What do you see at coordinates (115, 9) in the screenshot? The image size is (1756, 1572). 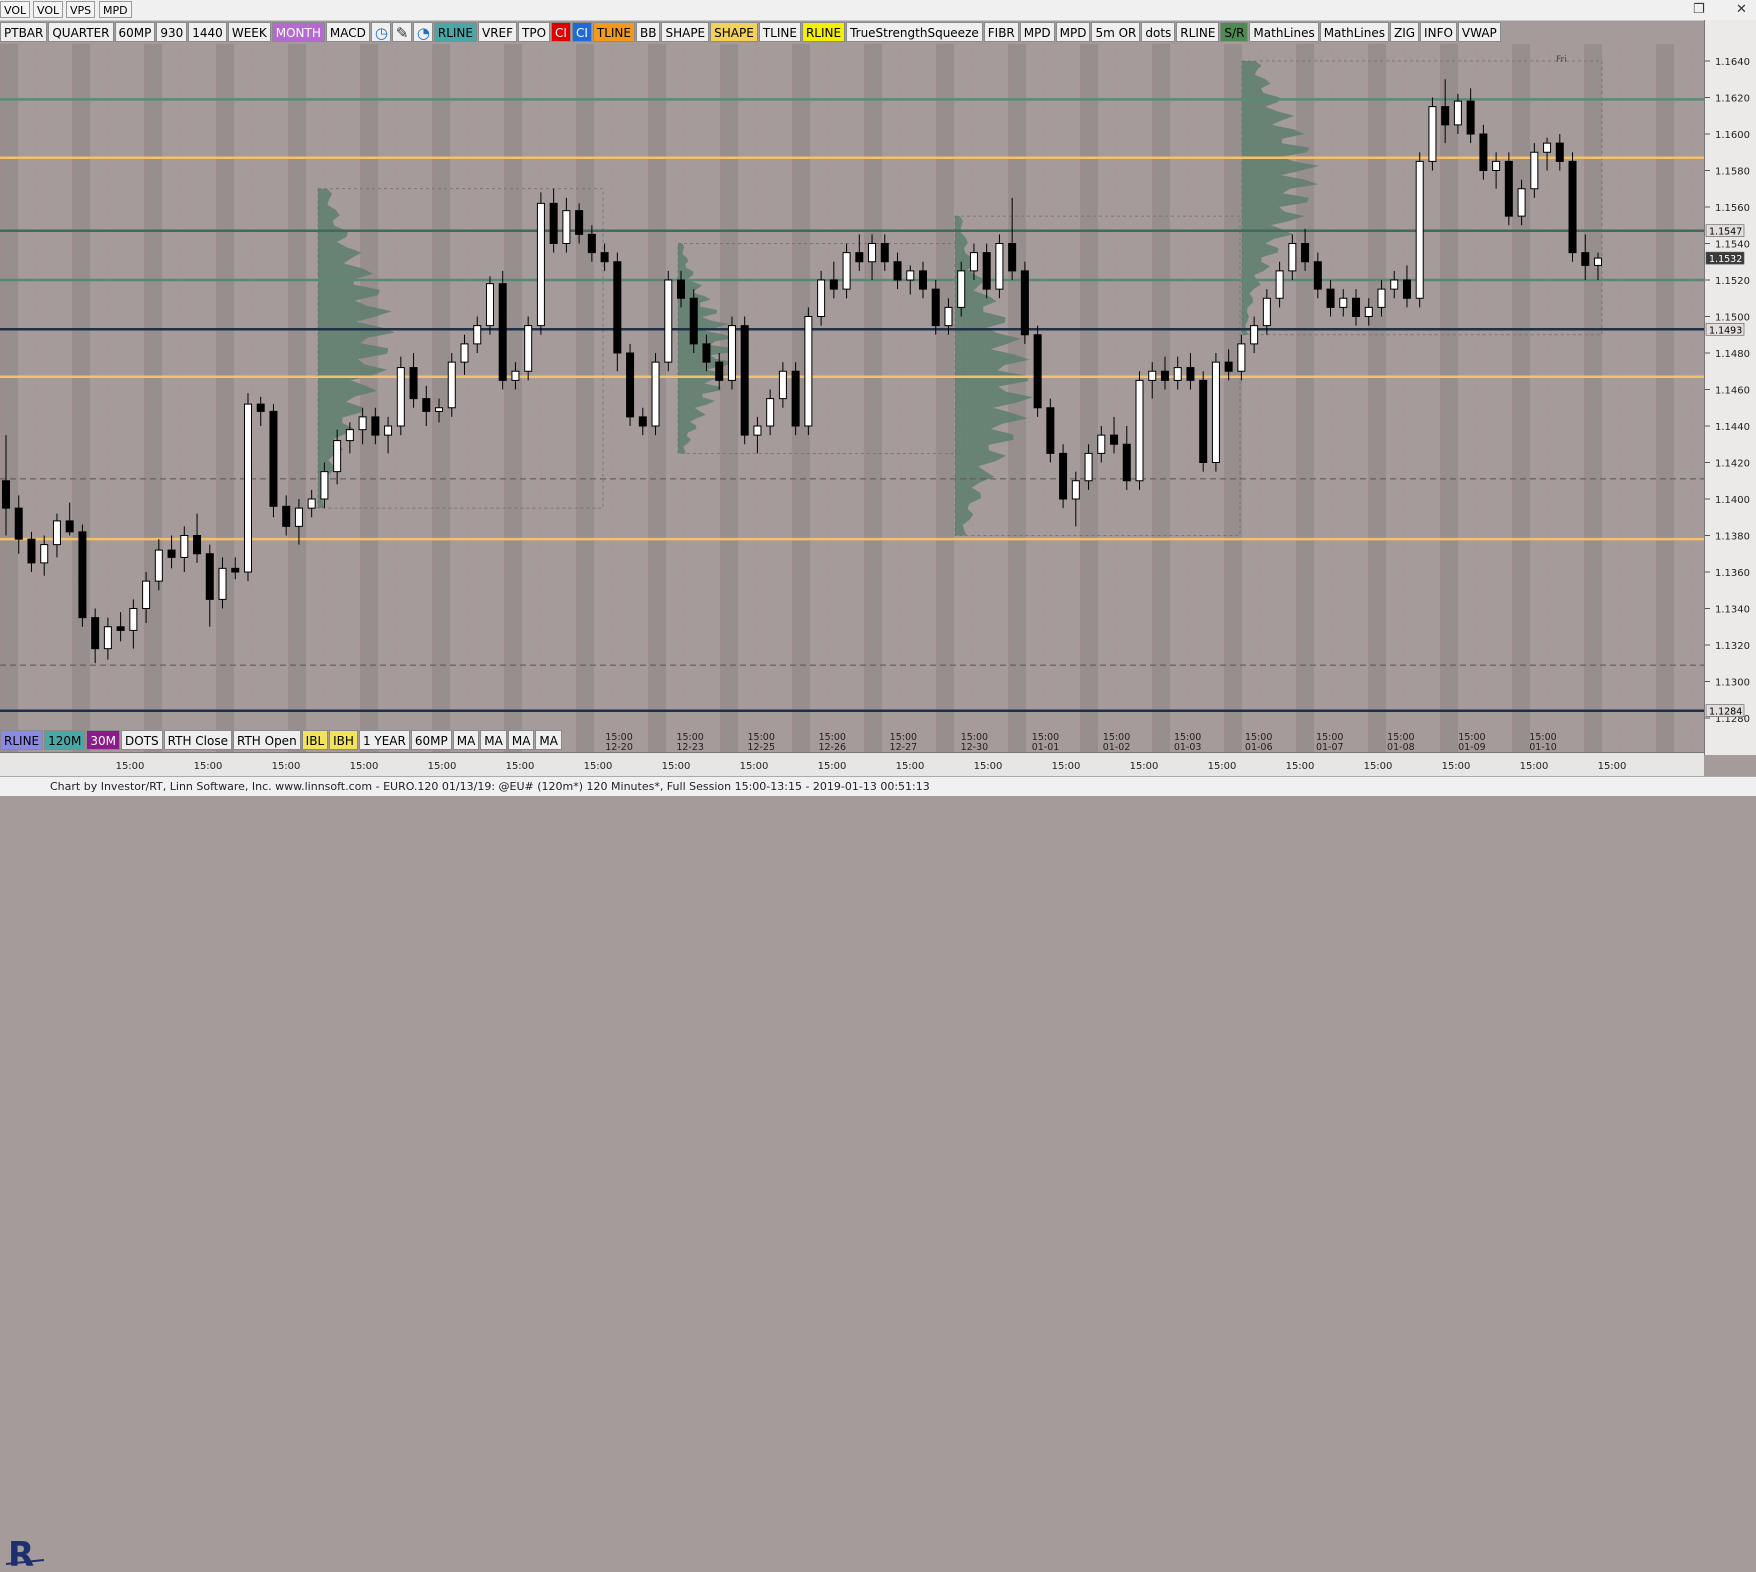 I see `top-button-mpd: MPD` at bounding box center [115, 9].